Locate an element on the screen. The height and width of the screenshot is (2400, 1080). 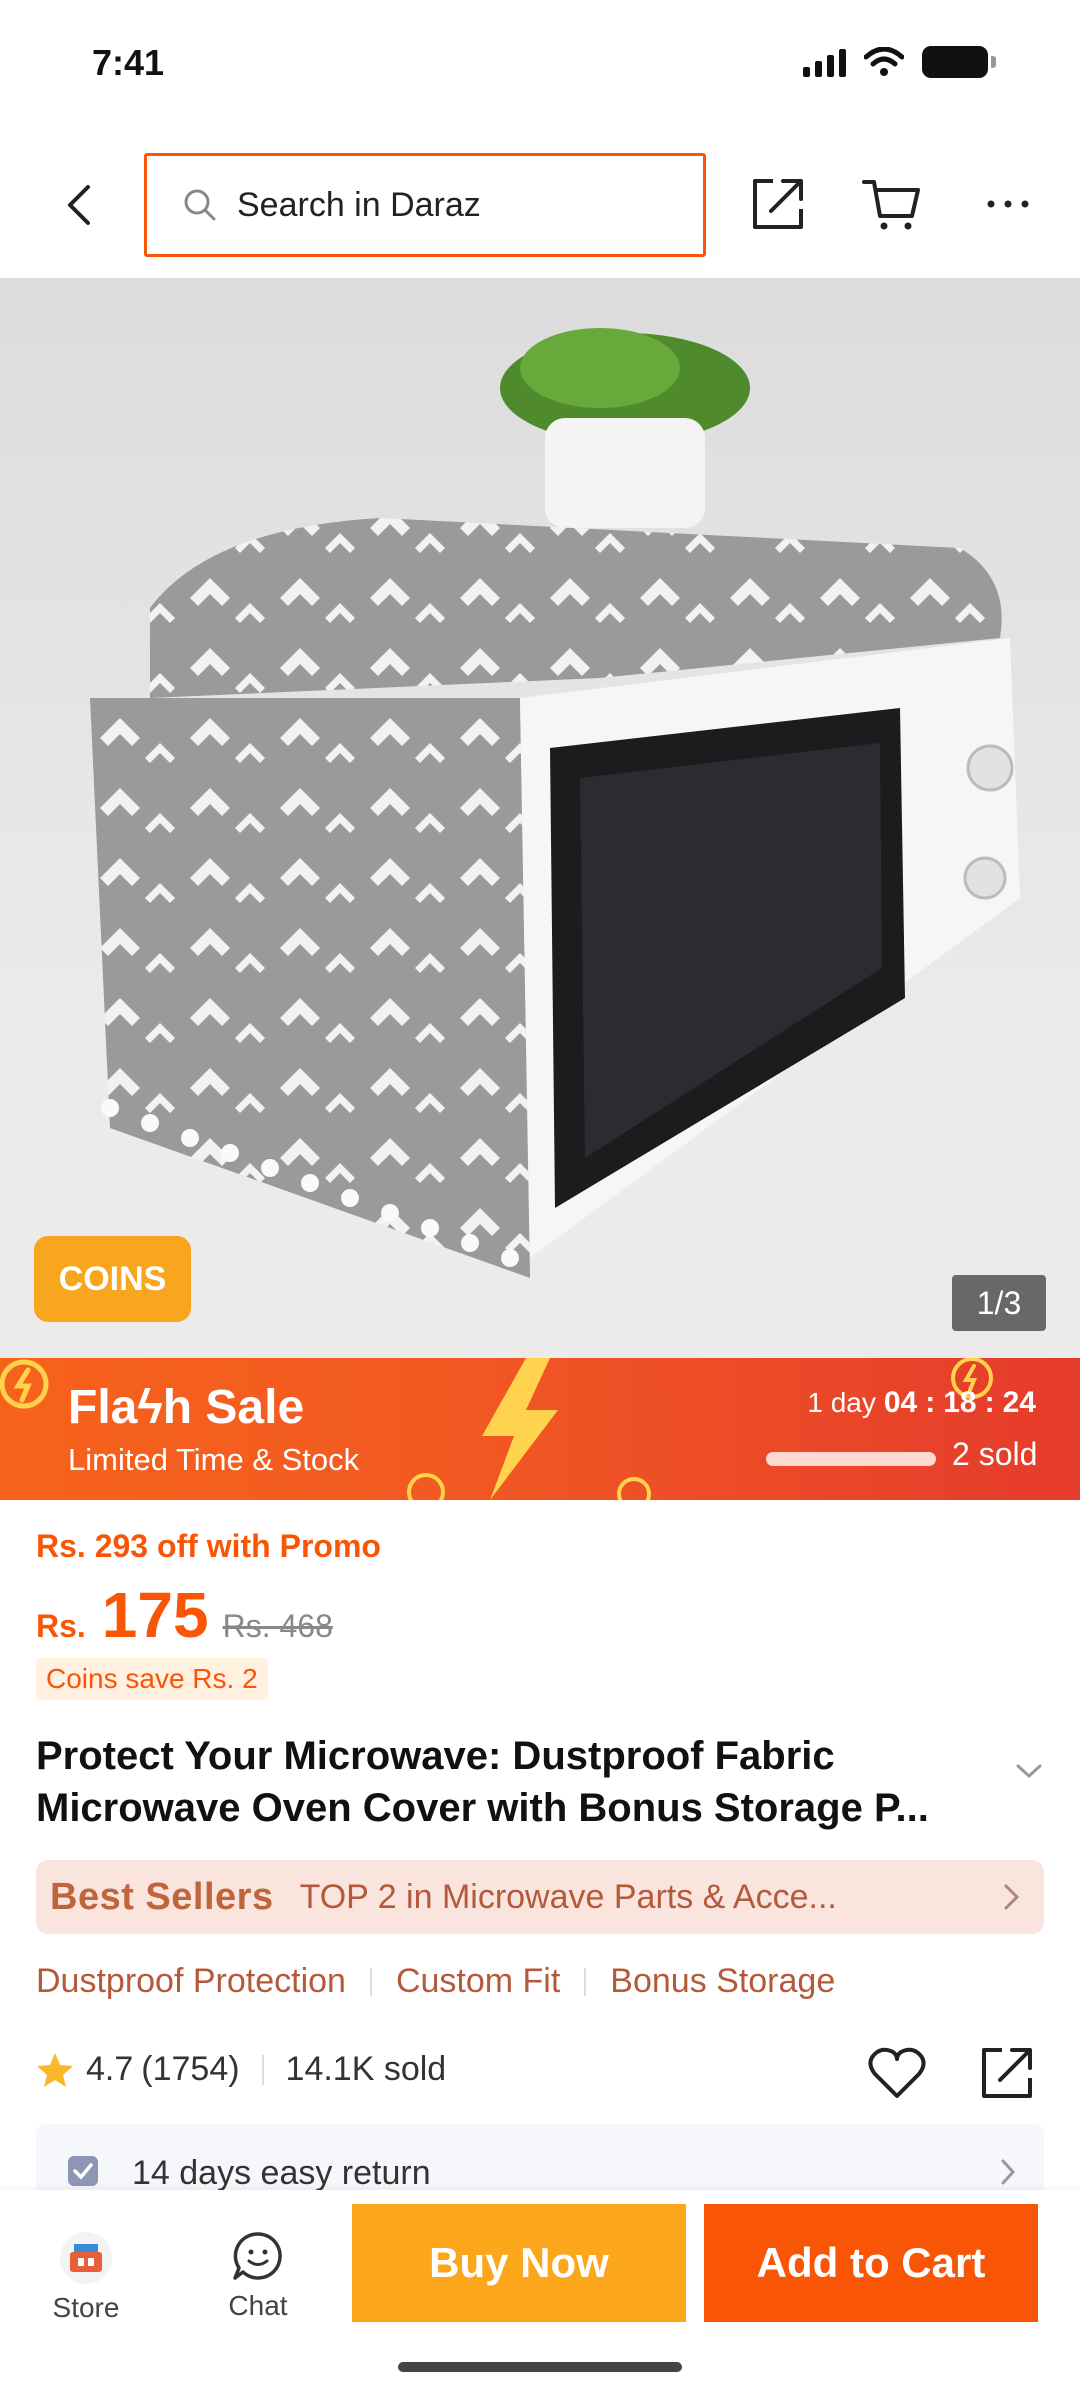
star-icon is located at coordinates (55, 2069).